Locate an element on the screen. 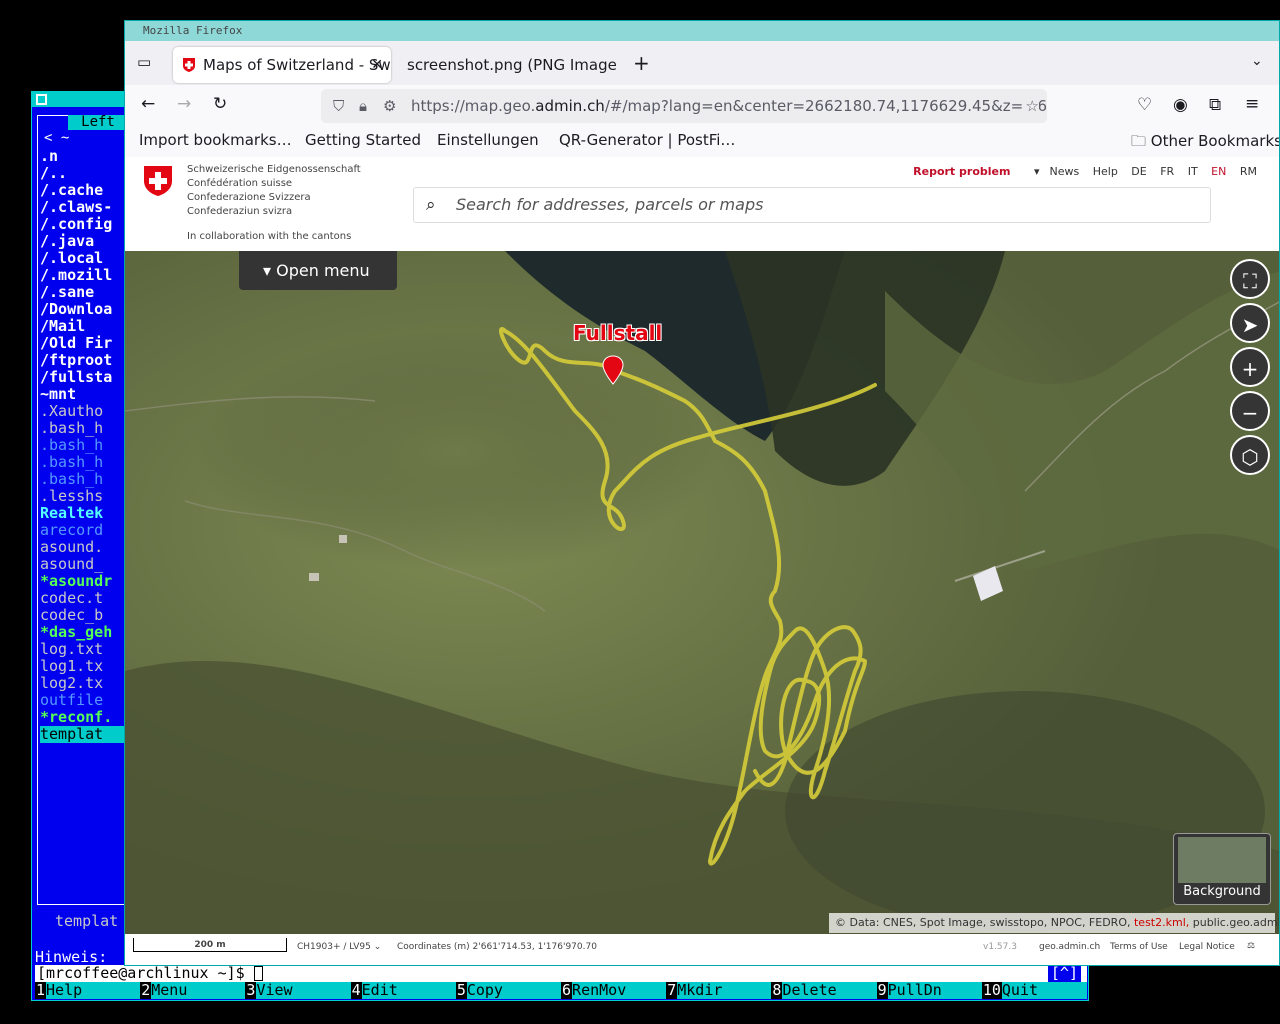 This screenshot has height=1024, width=1280. fkey-copy: 5 Copy is located at coordinates (508, 990).